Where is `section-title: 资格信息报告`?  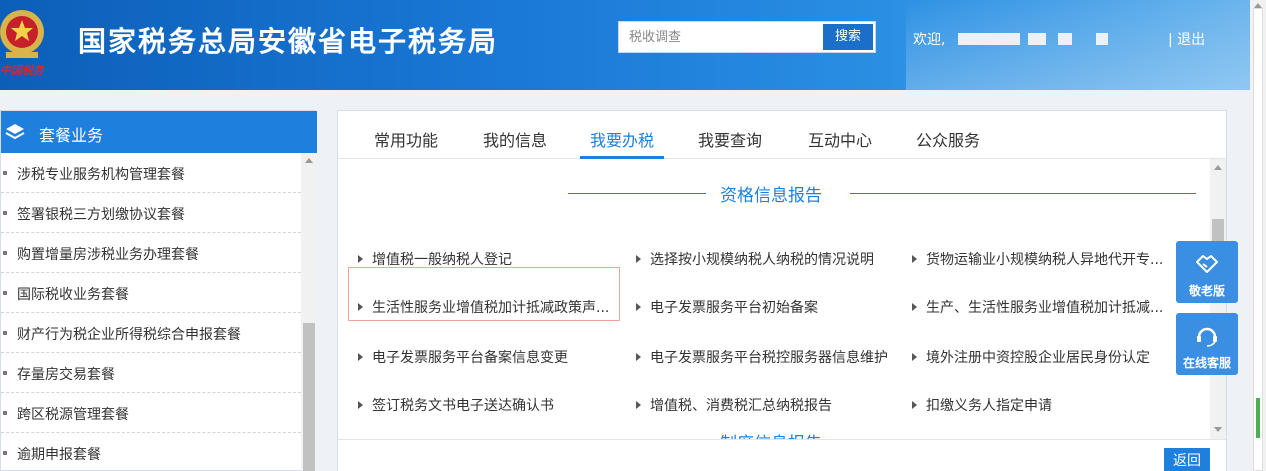
section-title: 资格信息报告 is located at coordinates (771, 196).